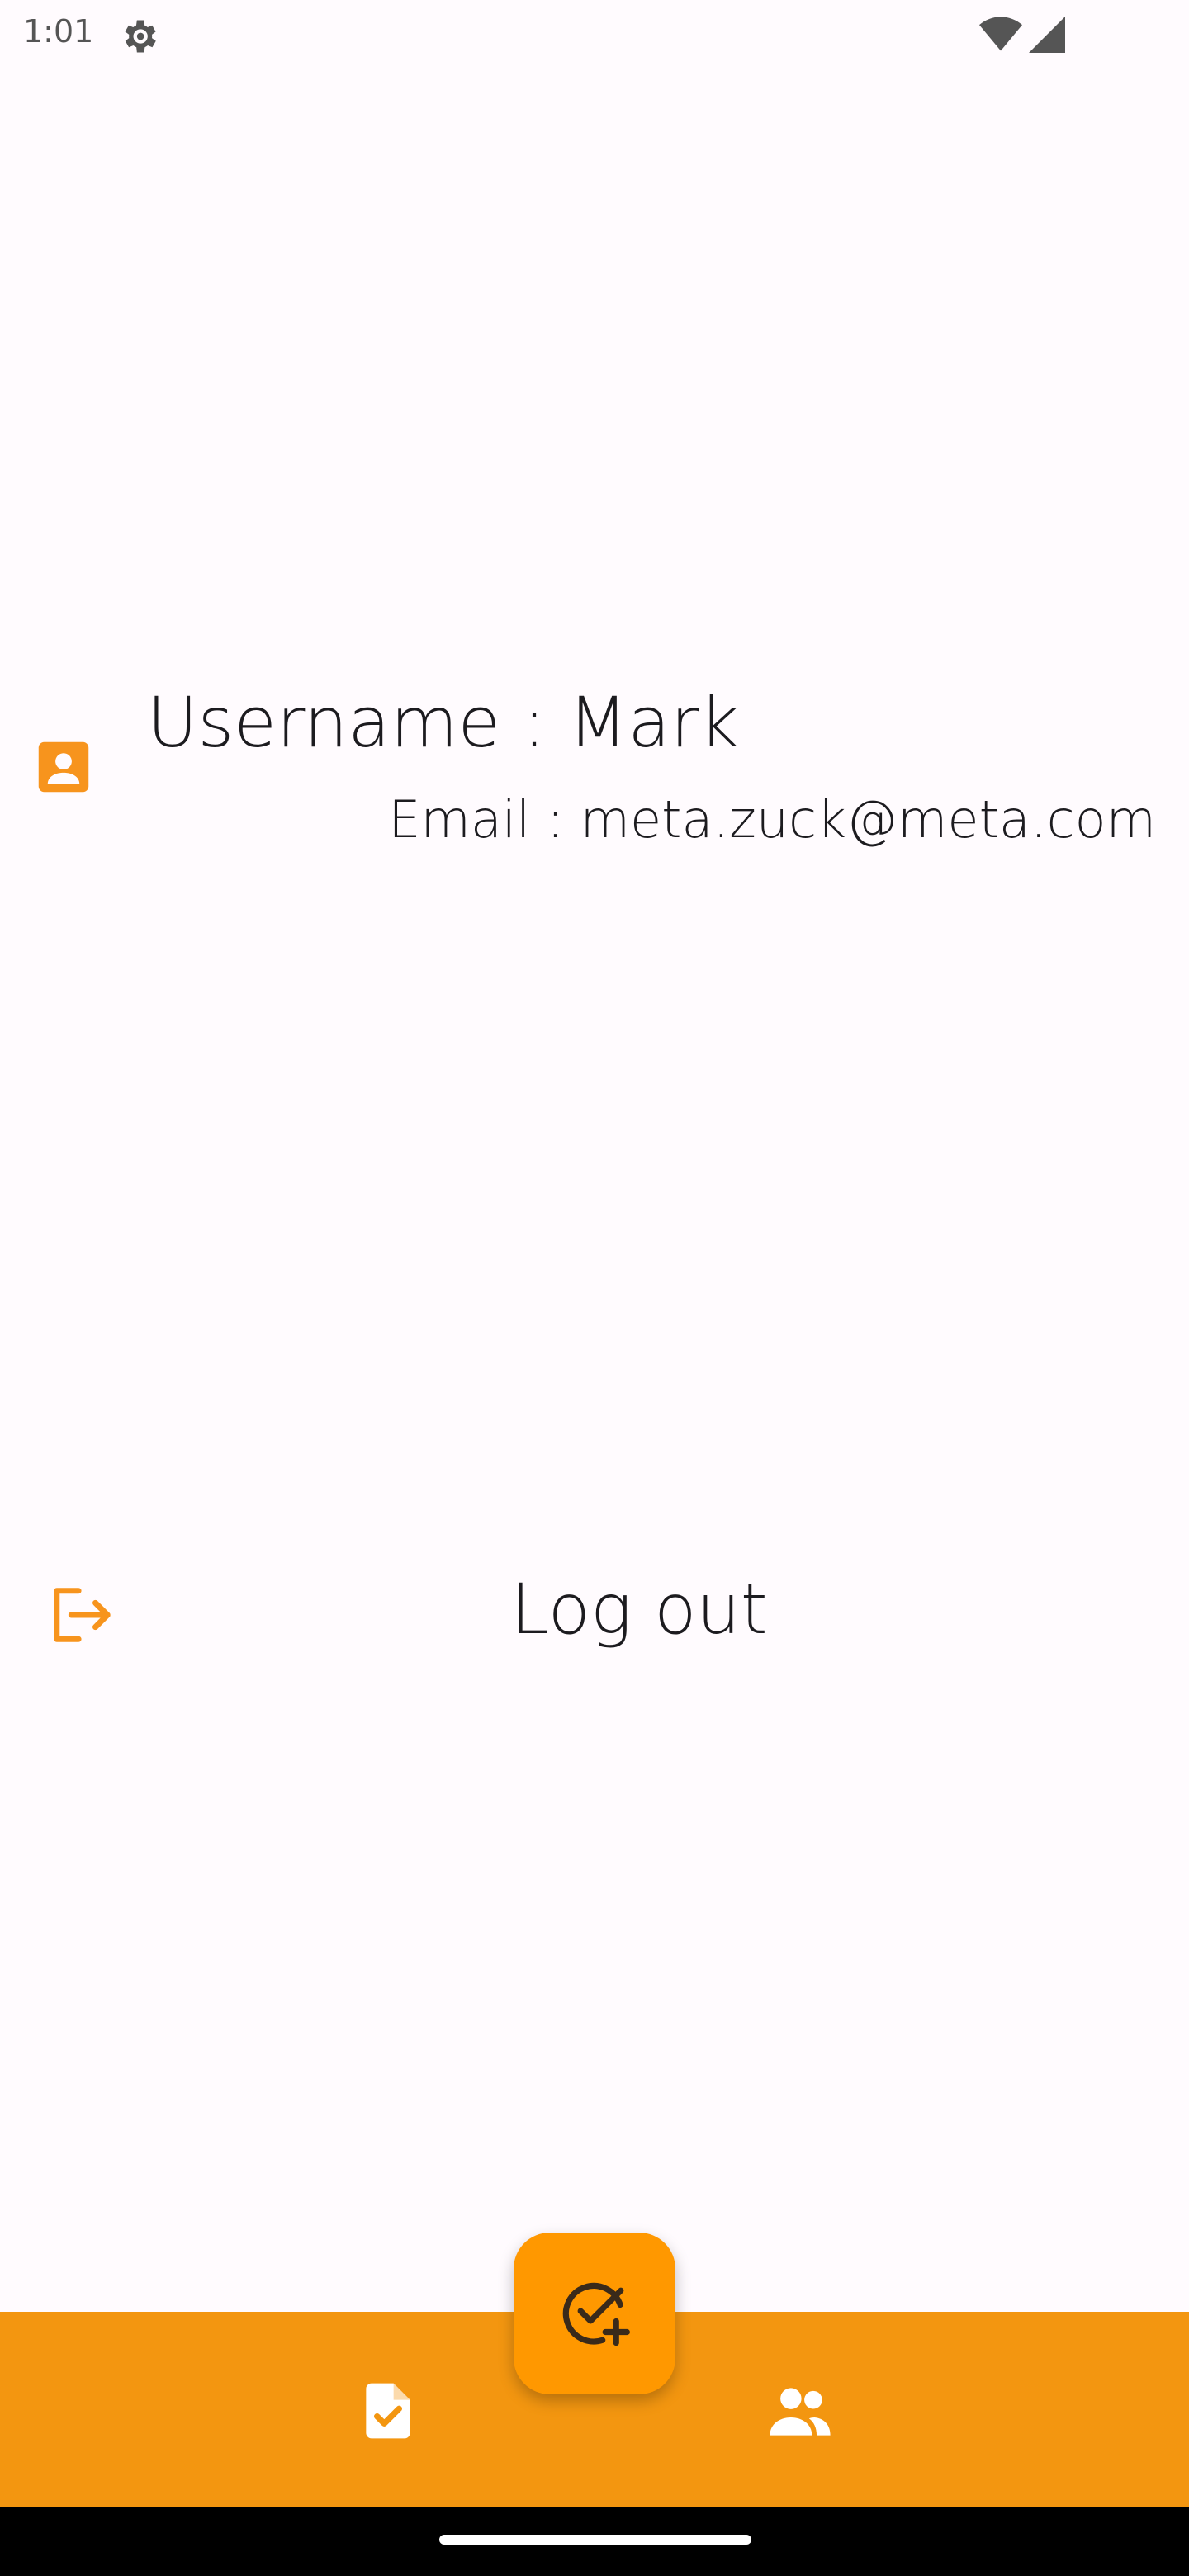  Describe the element at coordinates (800, 2412) in the screenshot. I see `people-icon` at that location.